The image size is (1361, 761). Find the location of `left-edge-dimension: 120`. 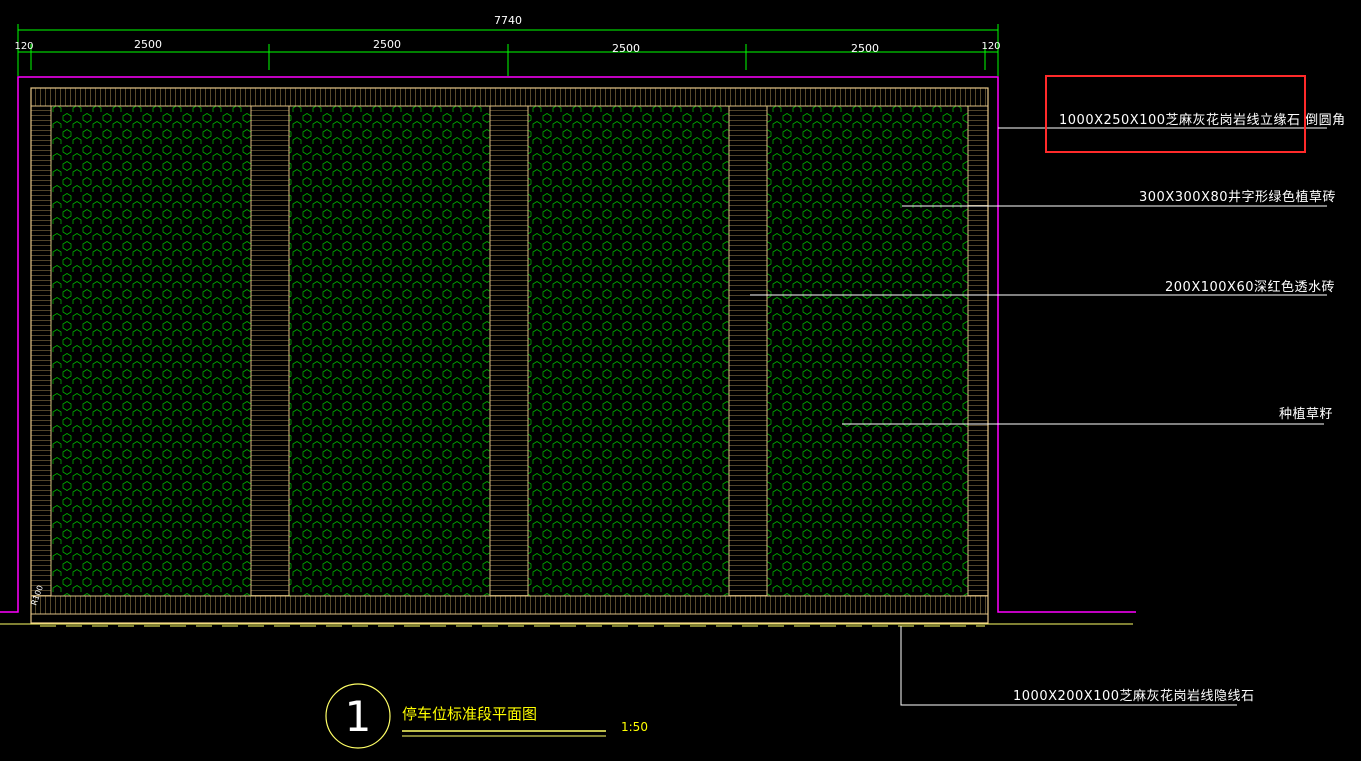

left-edge-dimension: 120 is located at coordinates (23, 46).